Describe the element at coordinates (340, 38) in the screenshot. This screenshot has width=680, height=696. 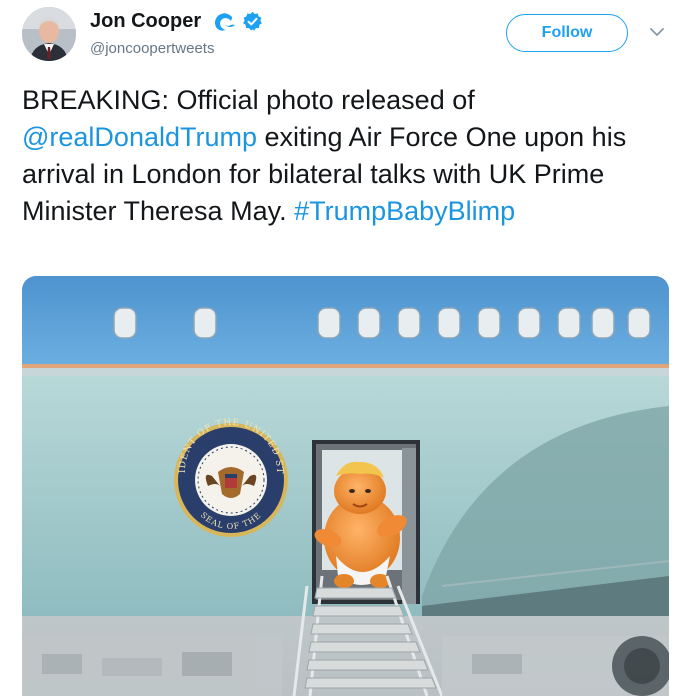
I see `tweet-header: Jon Cooper @joncoopertweets Follow` at that location.